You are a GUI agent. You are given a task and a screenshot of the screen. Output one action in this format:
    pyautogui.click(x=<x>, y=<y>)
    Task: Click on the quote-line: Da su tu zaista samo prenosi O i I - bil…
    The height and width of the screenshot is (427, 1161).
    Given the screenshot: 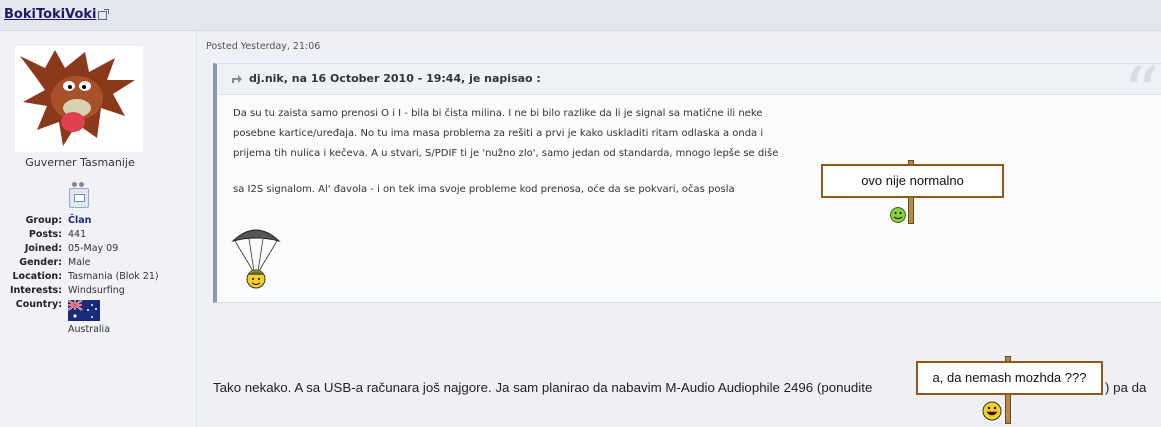 What is the action you would take?
    pyautogui.click(x=498, y=113)
    